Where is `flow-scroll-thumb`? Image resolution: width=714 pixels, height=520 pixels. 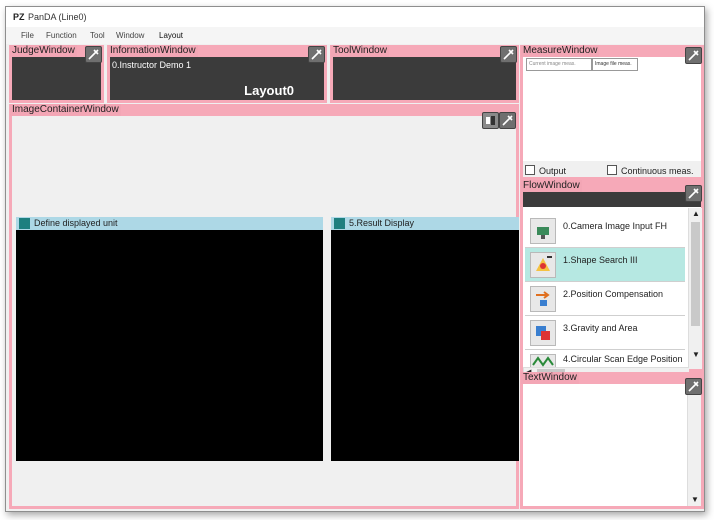 flow-scroll-thumb is located at coordinates (695, 274).